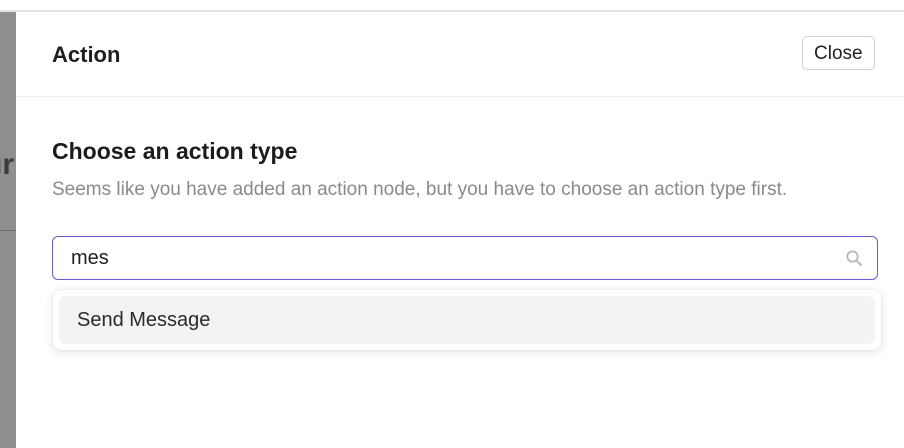  Describe the element at coordinates (175, 151) in the screenshot. I see `section-title: Choose an action type` at that location.